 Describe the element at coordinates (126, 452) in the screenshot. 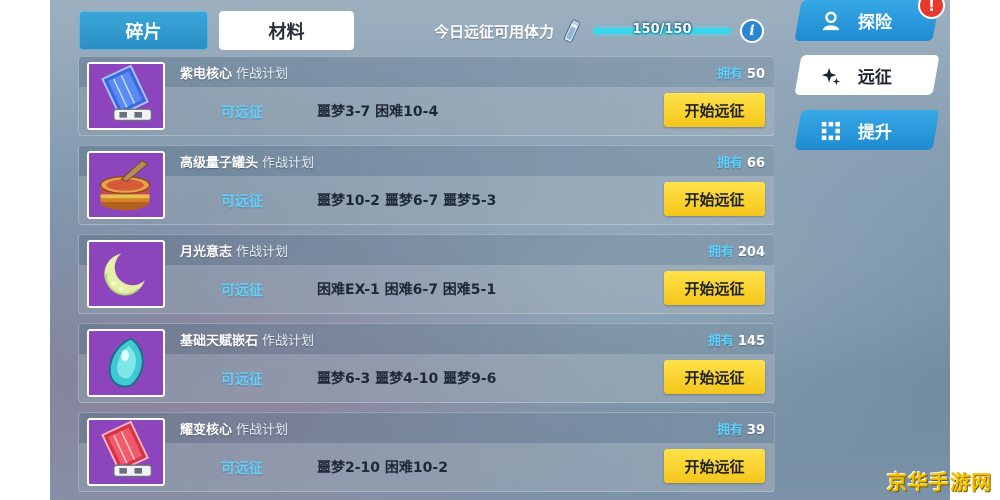

I see `red-crystal-core-icon` at that location.